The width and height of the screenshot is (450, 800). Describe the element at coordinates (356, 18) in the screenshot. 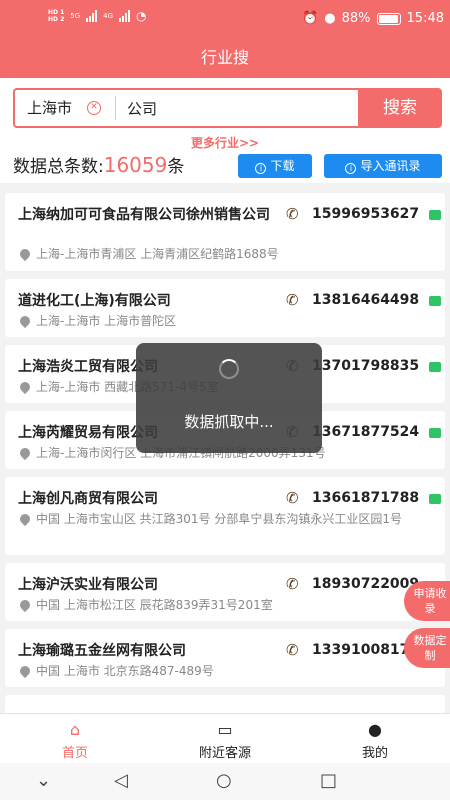

I see `battery-percent: 88%` at that location.